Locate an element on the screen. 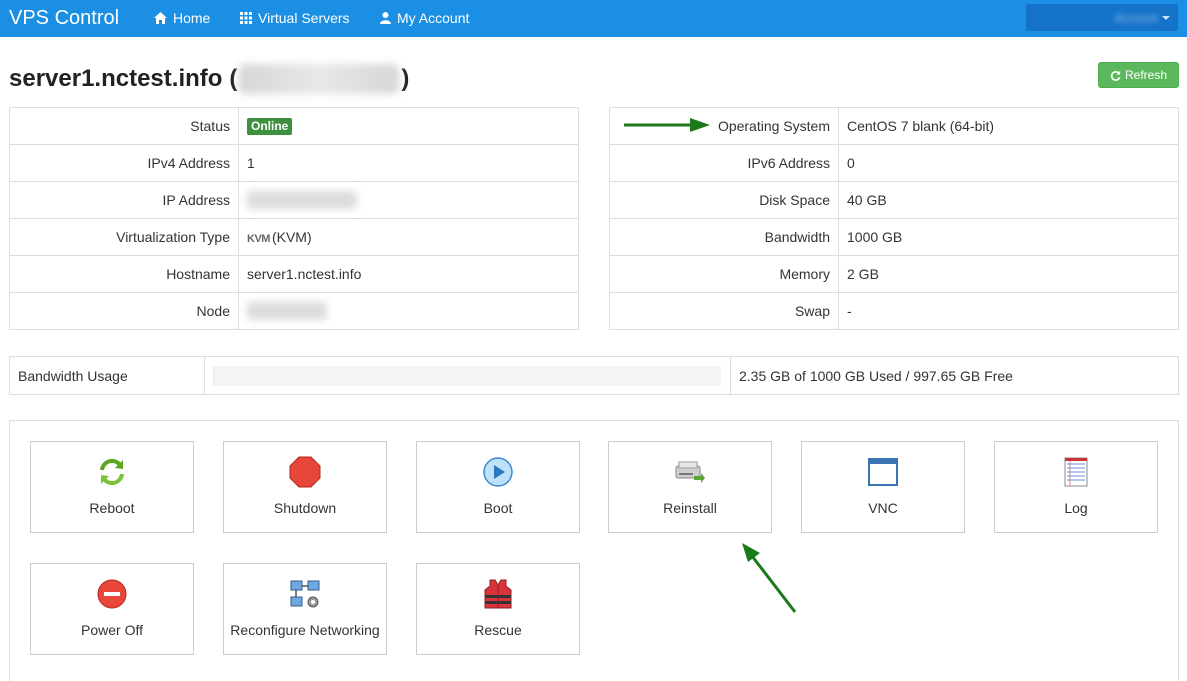 This screenshot has height=681, width=1187. detail-value: 0 is located at coordinates (1008, 163).